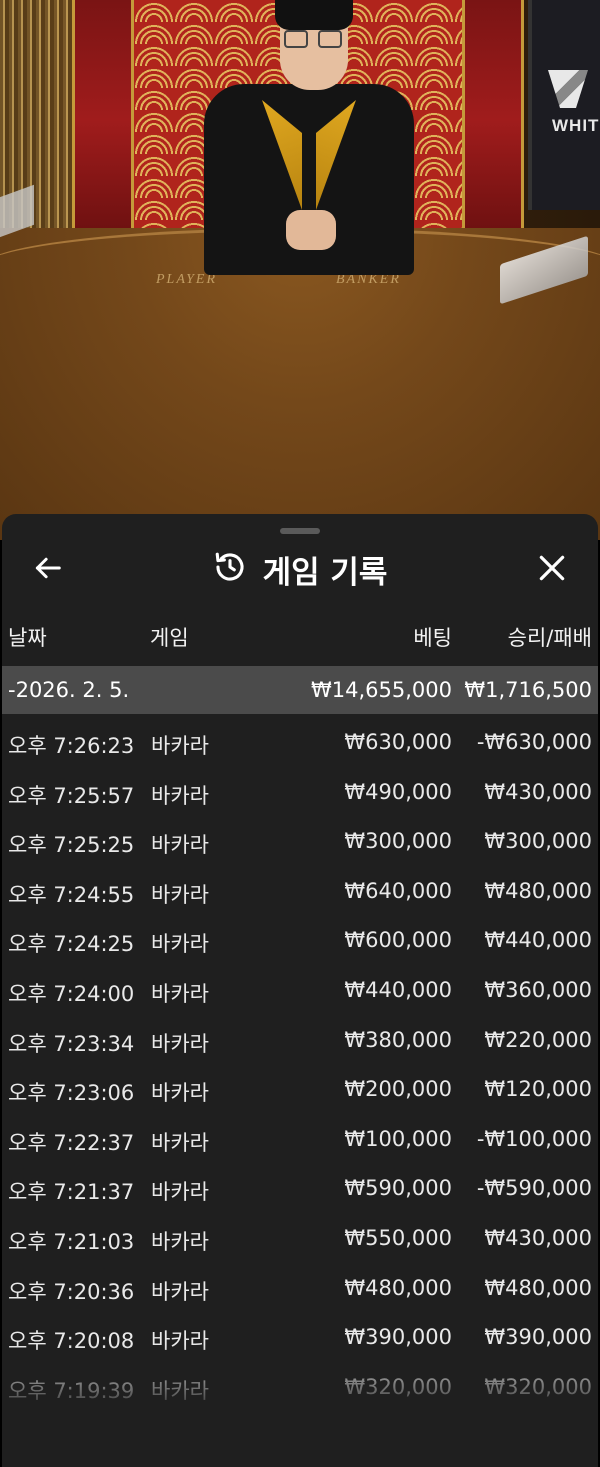 This screenshot has height=1467, width=600. What do you see at coordinates (534, 1188) in the screenshot?
I see `row-result: -₩590,000` at bounding box center [534, 1188].